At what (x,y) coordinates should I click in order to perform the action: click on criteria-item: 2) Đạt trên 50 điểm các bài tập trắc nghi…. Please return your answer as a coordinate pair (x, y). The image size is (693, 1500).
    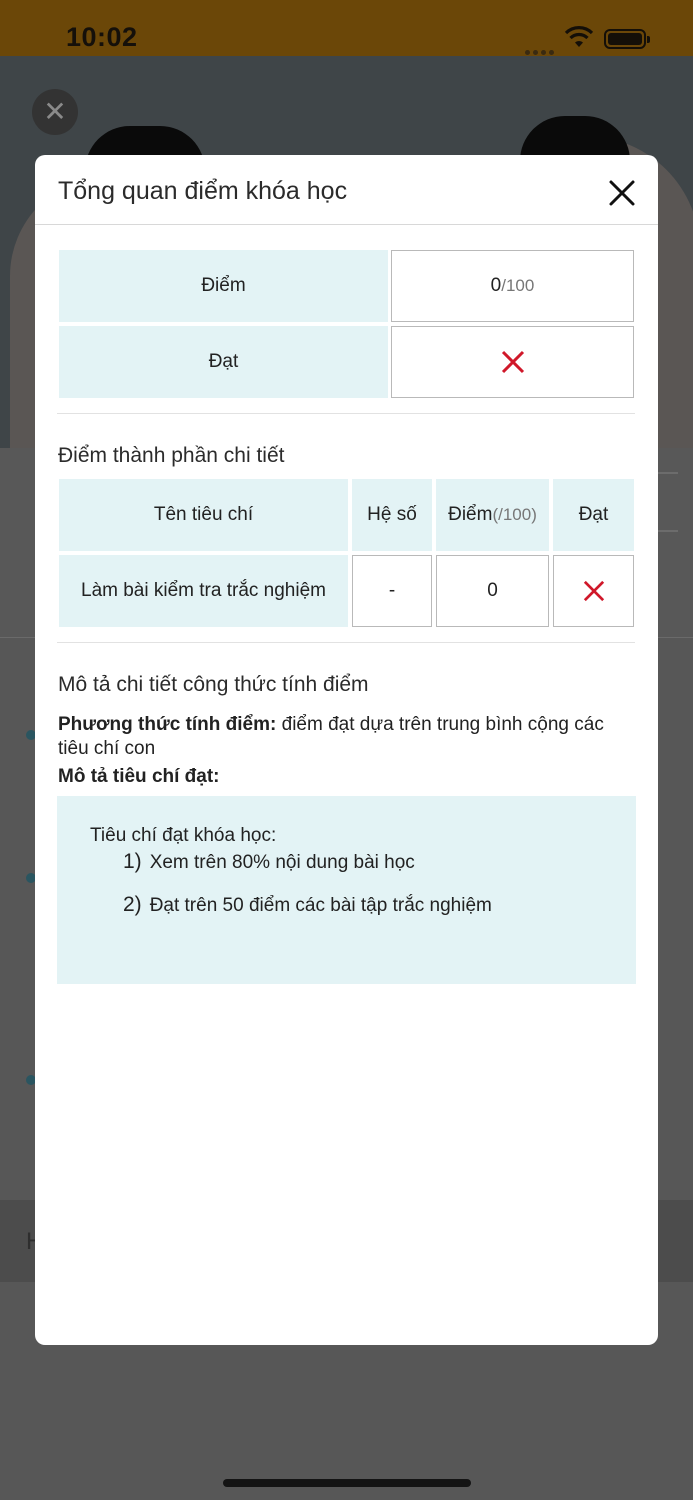
    Looking at the image, I should click on (307, 905).